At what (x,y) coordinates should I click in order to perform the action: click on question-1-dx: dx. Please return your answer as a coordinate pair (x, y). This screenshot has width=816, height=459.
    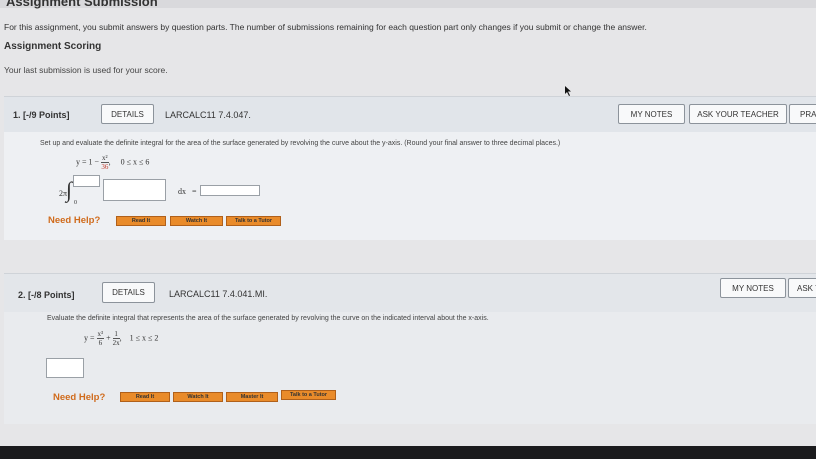
    Looking at the image, I should click on (182, 191).